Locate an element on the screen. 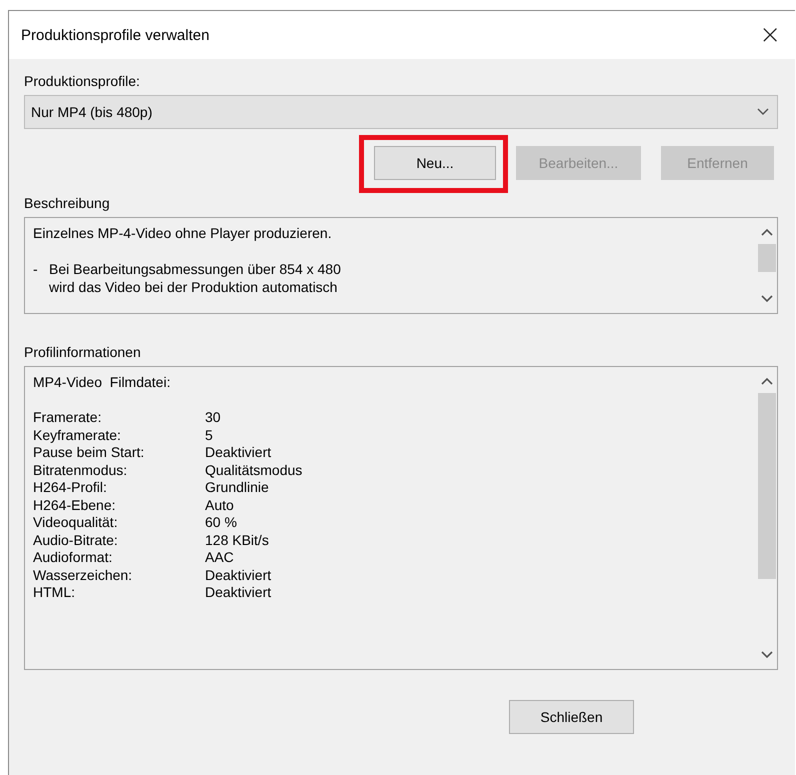 The image size is (796, 775). description-text: wird das Video bei der Produktion automatisch is located at coordinates (193, 287).